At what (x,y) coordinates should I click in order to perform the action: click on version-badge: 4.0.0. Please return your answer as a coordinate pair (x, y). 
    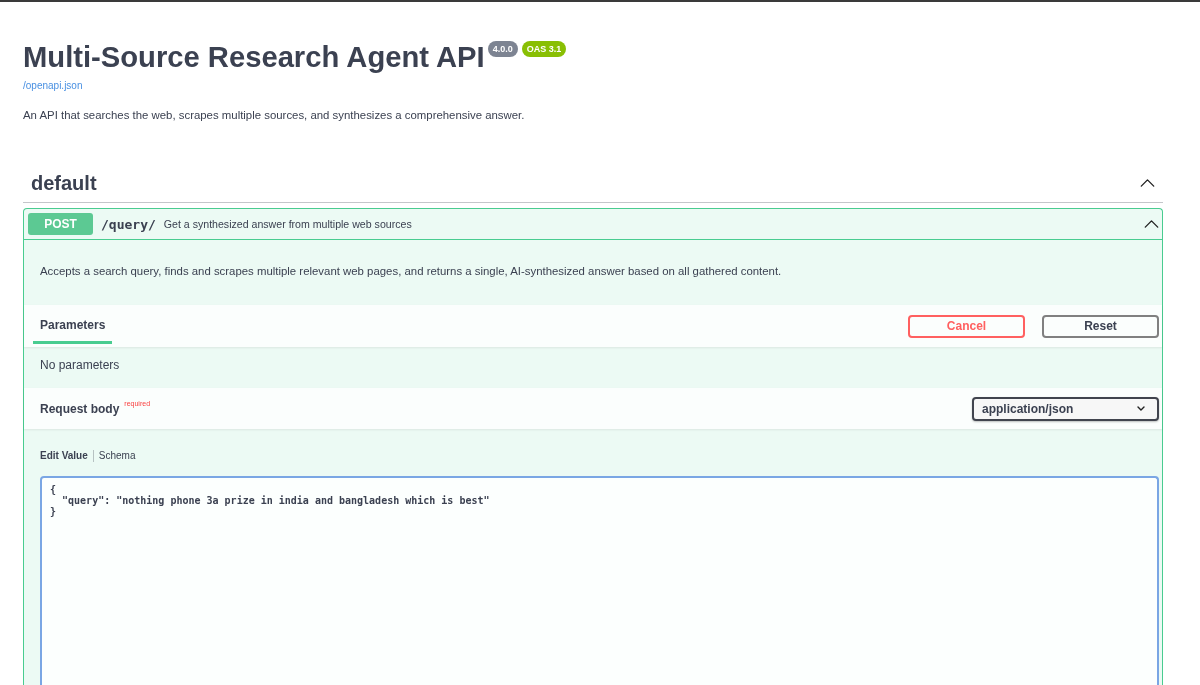
    Looking at the image, I should click on (502, 49).